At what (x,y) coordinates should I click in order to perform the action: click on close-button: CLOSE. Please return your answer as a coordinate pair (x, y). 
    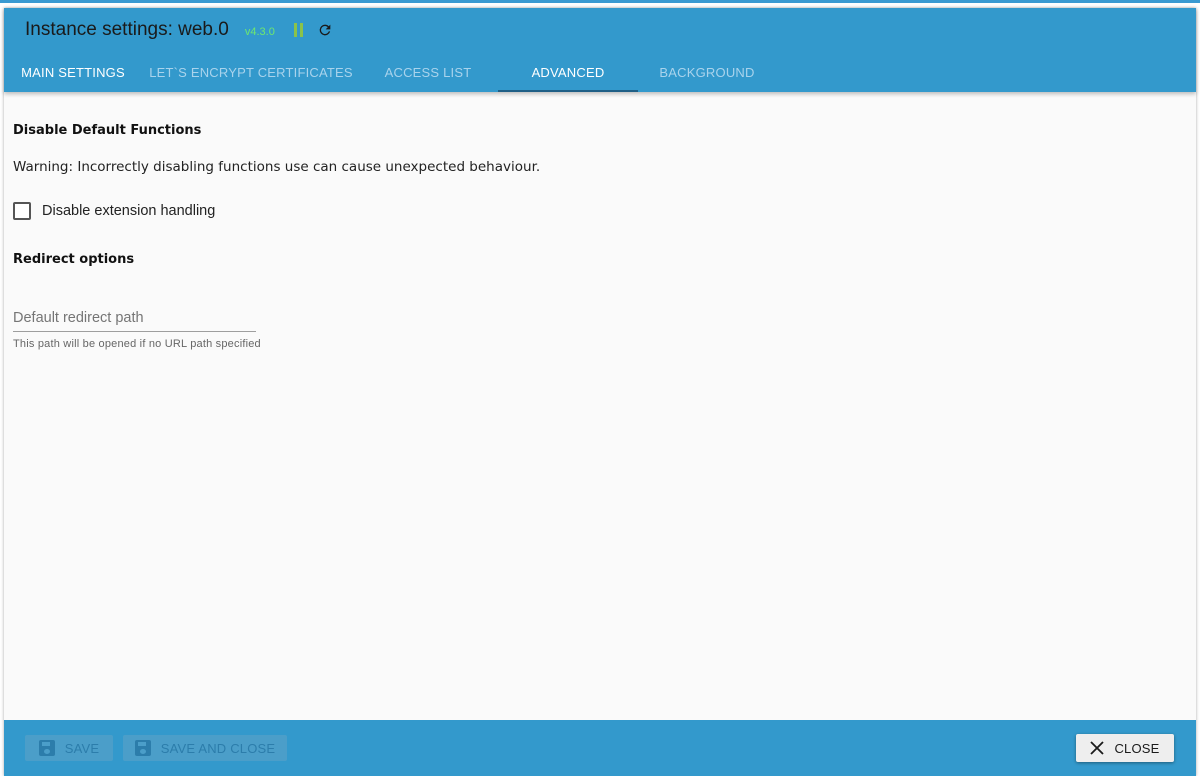
    Looking at the image, I should click on (1125, 748).